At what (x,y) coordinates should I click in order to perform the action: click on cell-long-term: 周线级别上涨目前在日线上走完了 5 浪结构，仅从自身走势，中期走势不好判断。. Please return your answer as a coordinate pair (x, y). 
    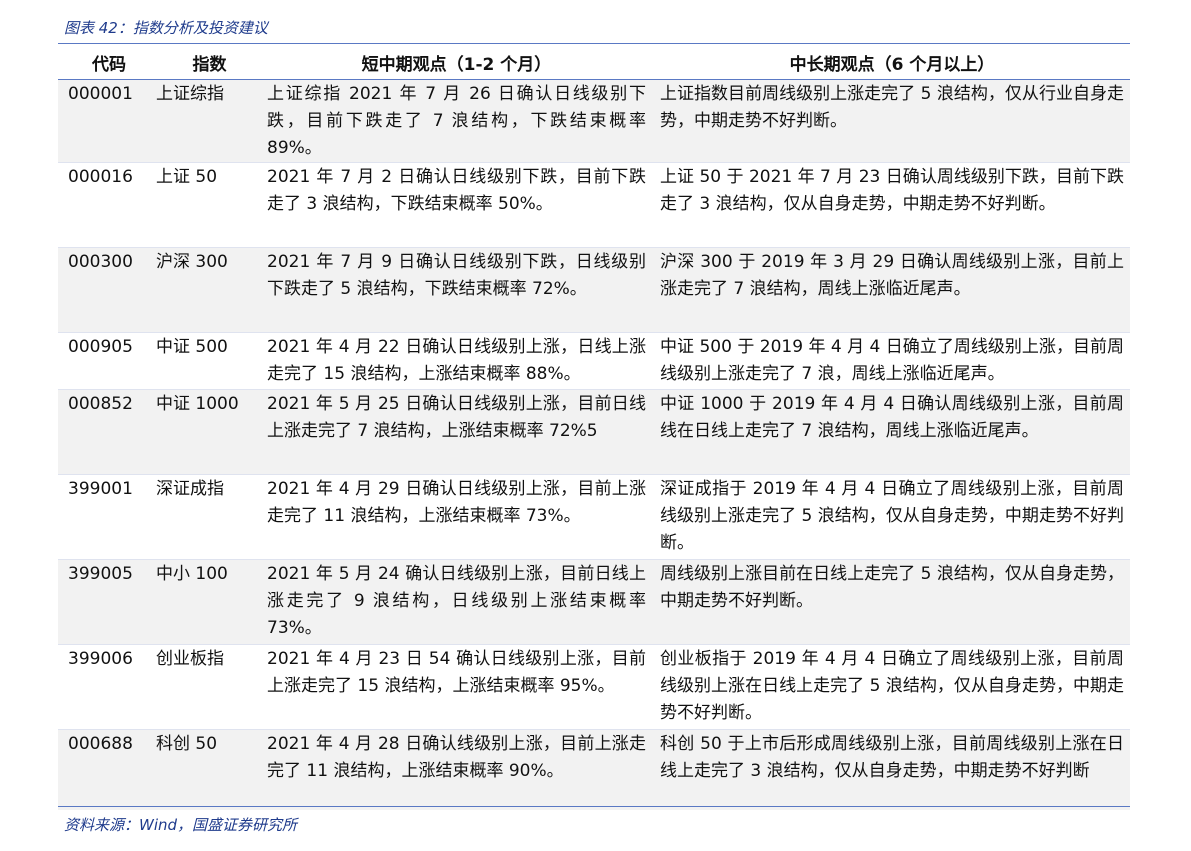
    Looking at the image, I should click on (892, 587).